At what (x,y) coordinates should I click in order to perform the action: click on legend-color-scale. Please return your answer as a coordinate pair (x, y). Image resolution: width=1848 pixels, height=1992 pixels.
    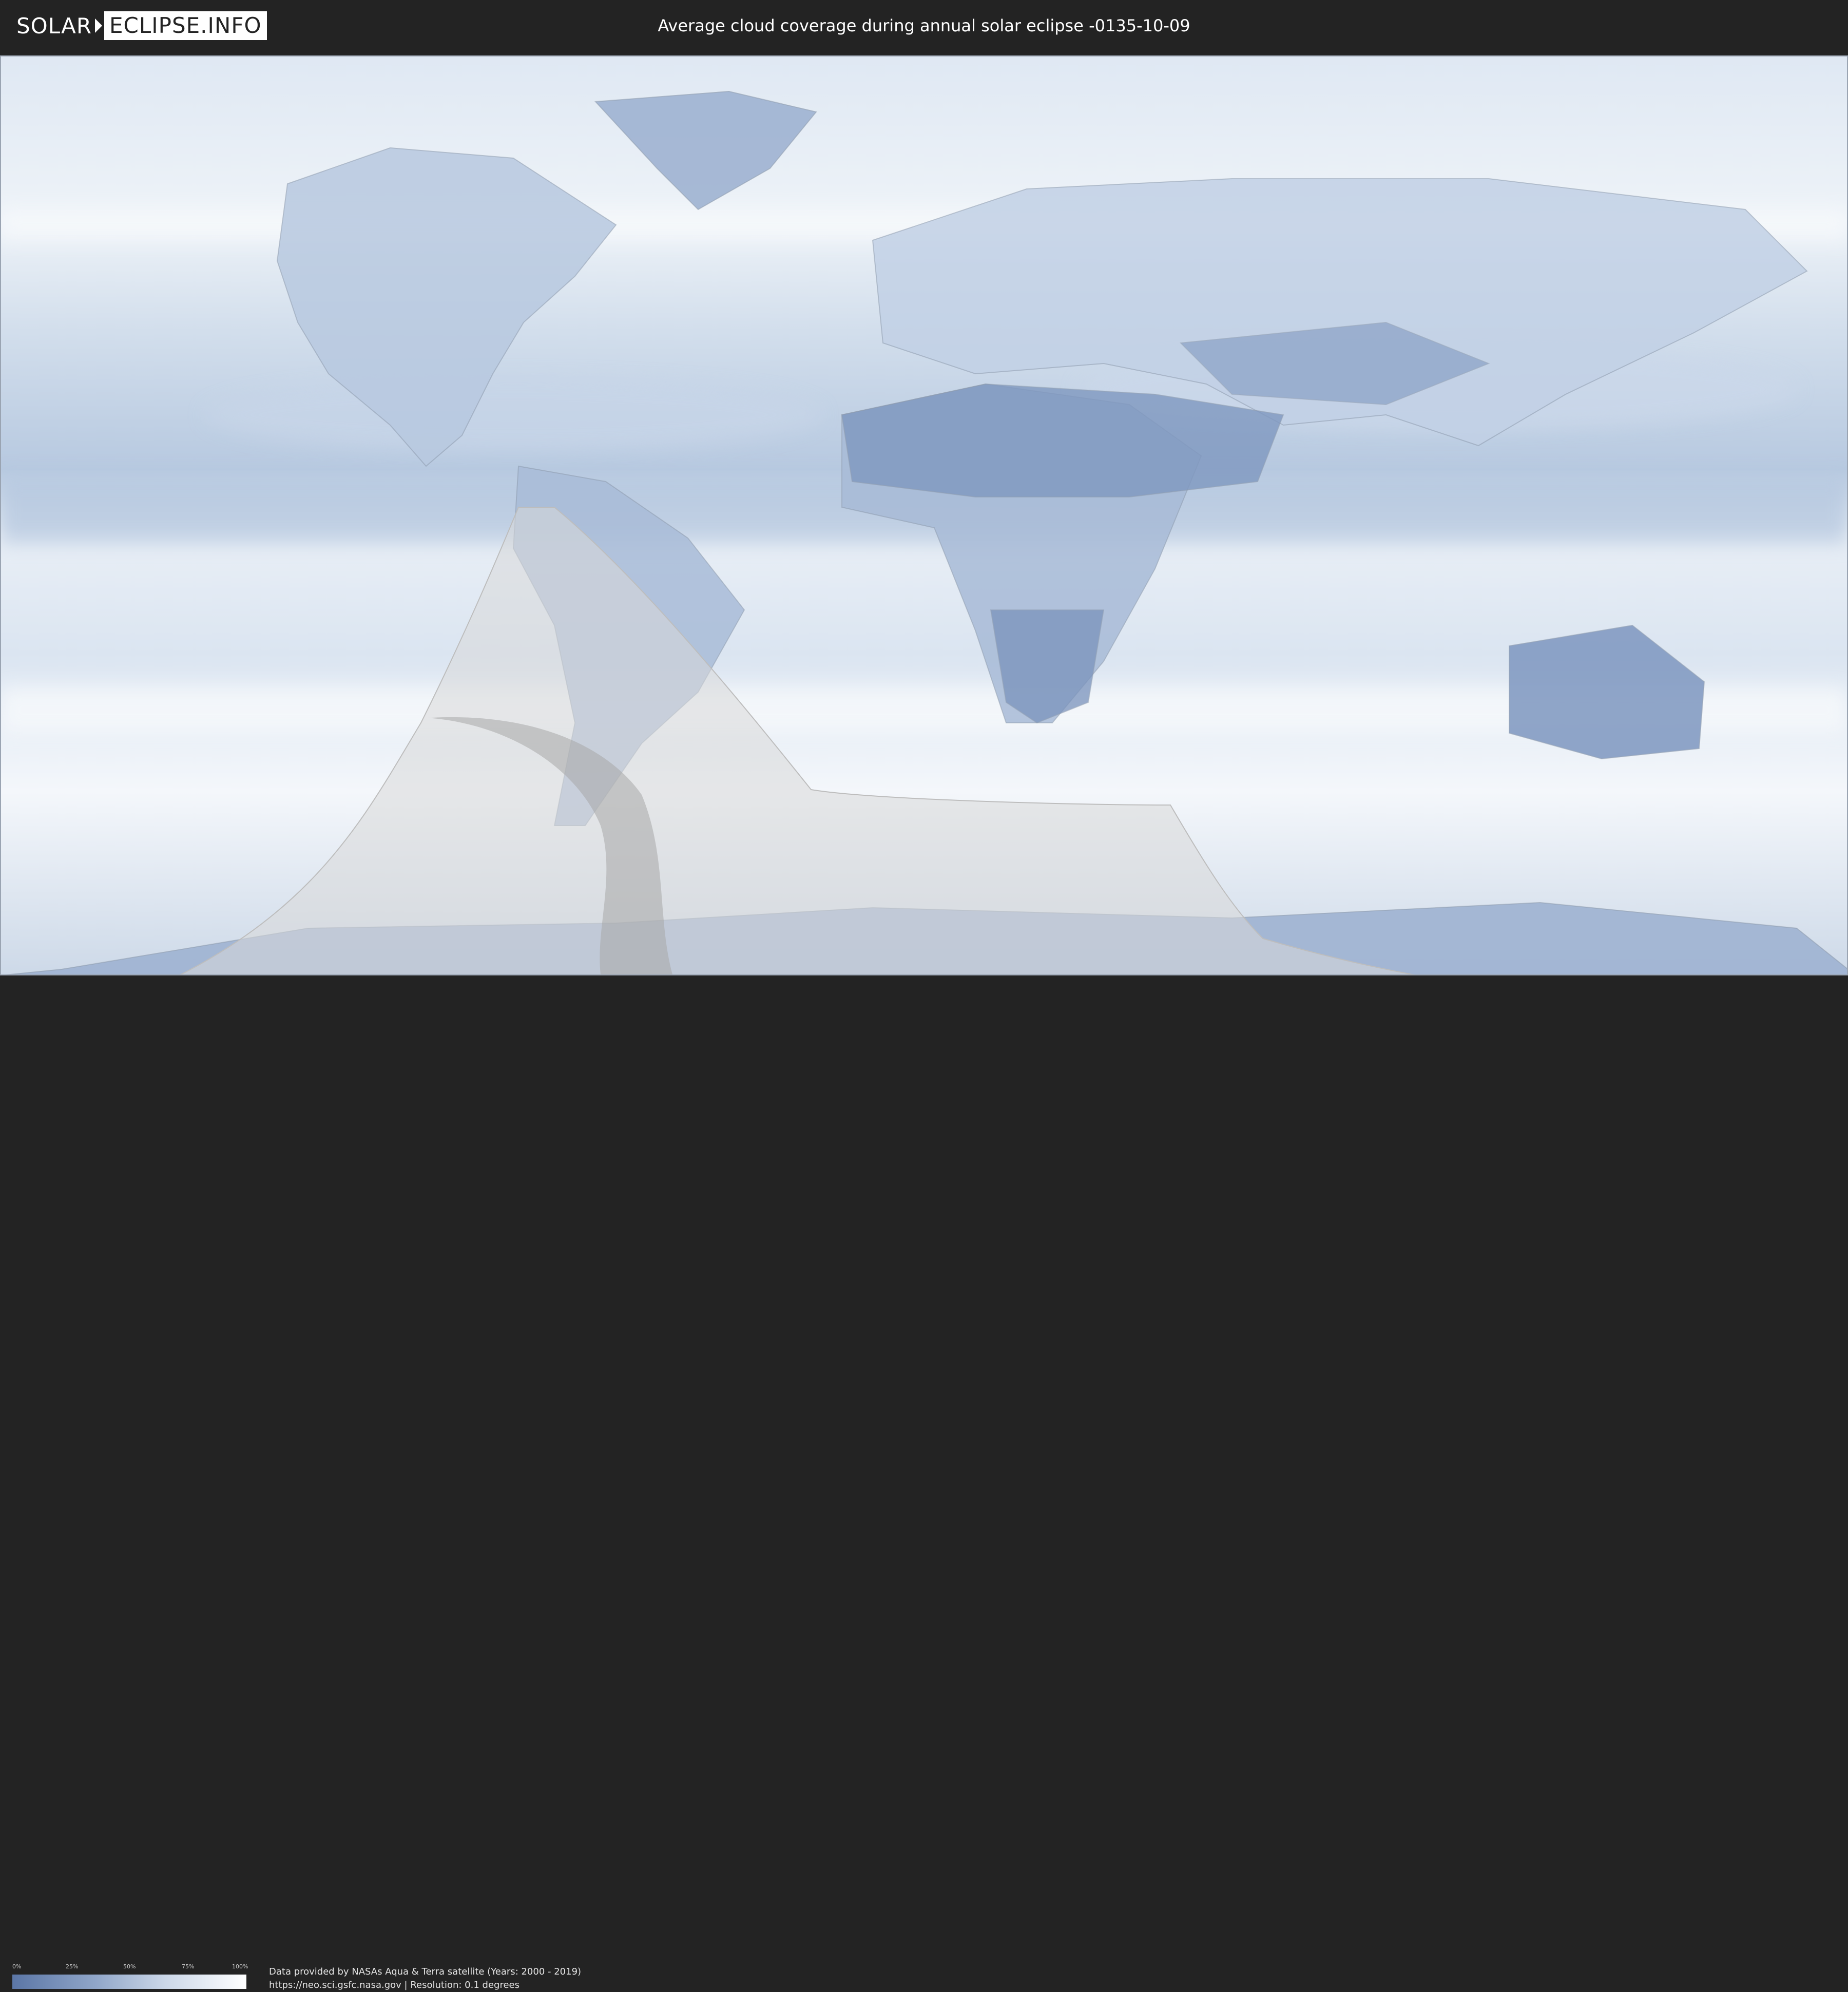
    Looking at the image, I should click on (129, 1982).